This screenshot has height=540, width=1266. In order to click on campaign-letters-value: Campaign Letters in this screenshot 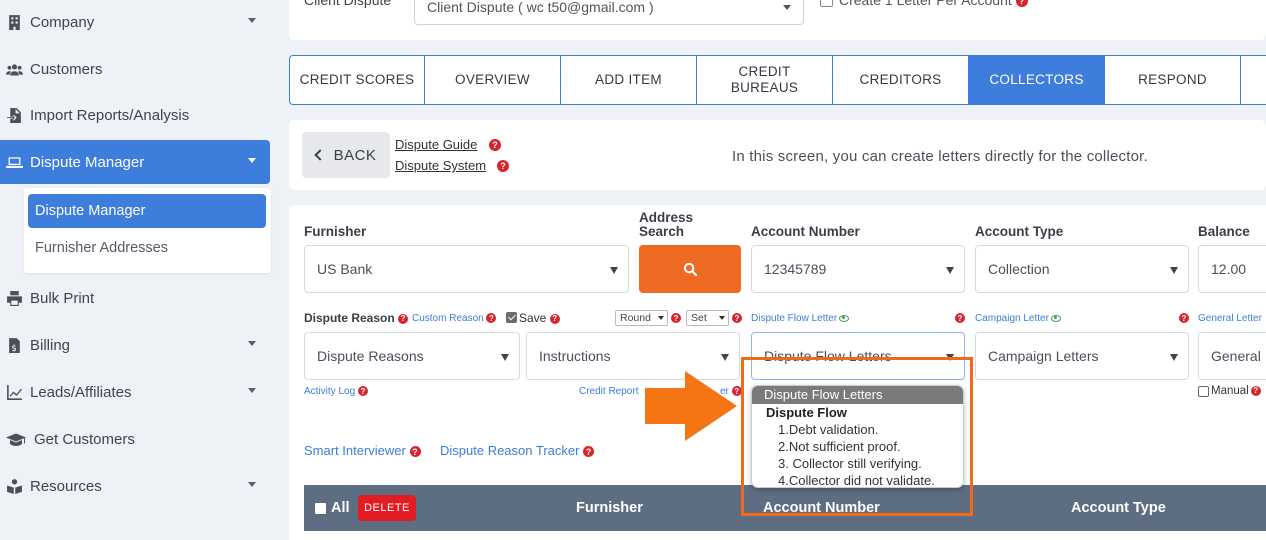, I will do `click(1043, 356)`.